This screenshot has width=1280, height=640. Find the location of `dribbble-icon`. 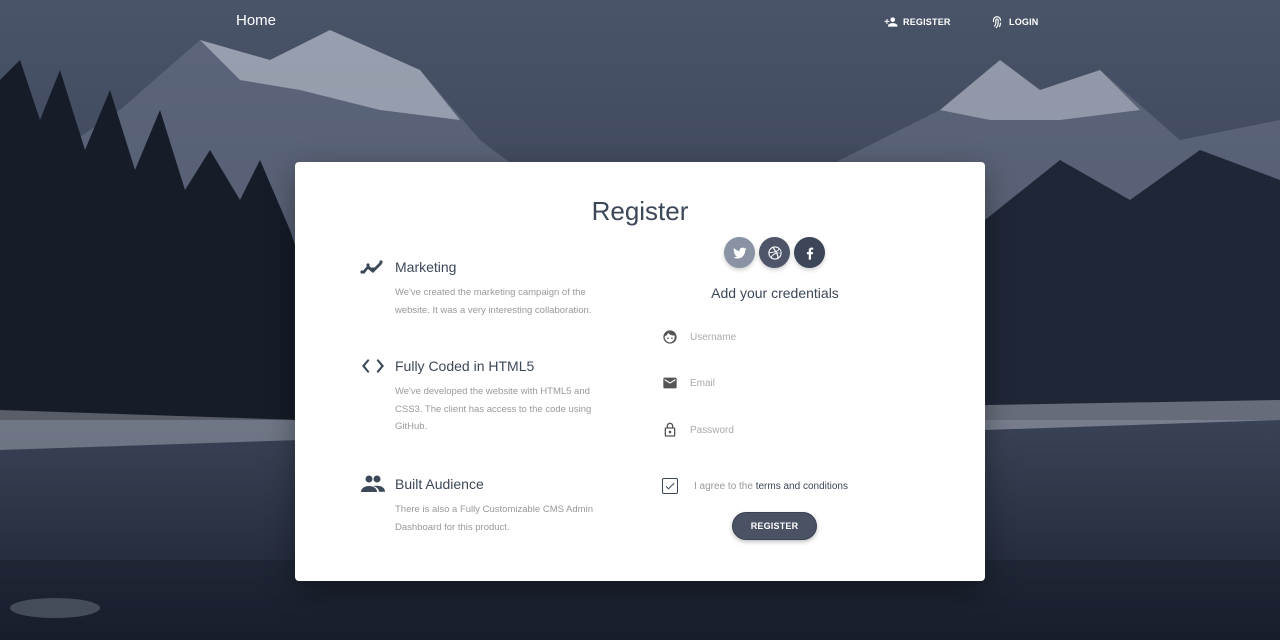

dribbble-icon is located at coordinates (774, 252).